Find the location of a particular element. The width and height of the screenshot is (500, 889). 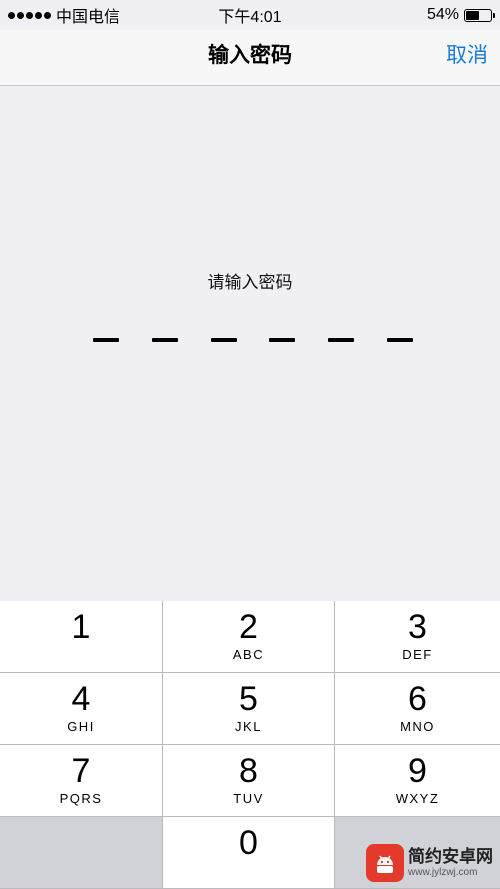

key-5: 5 JKL is located at coordinates (249, 709).